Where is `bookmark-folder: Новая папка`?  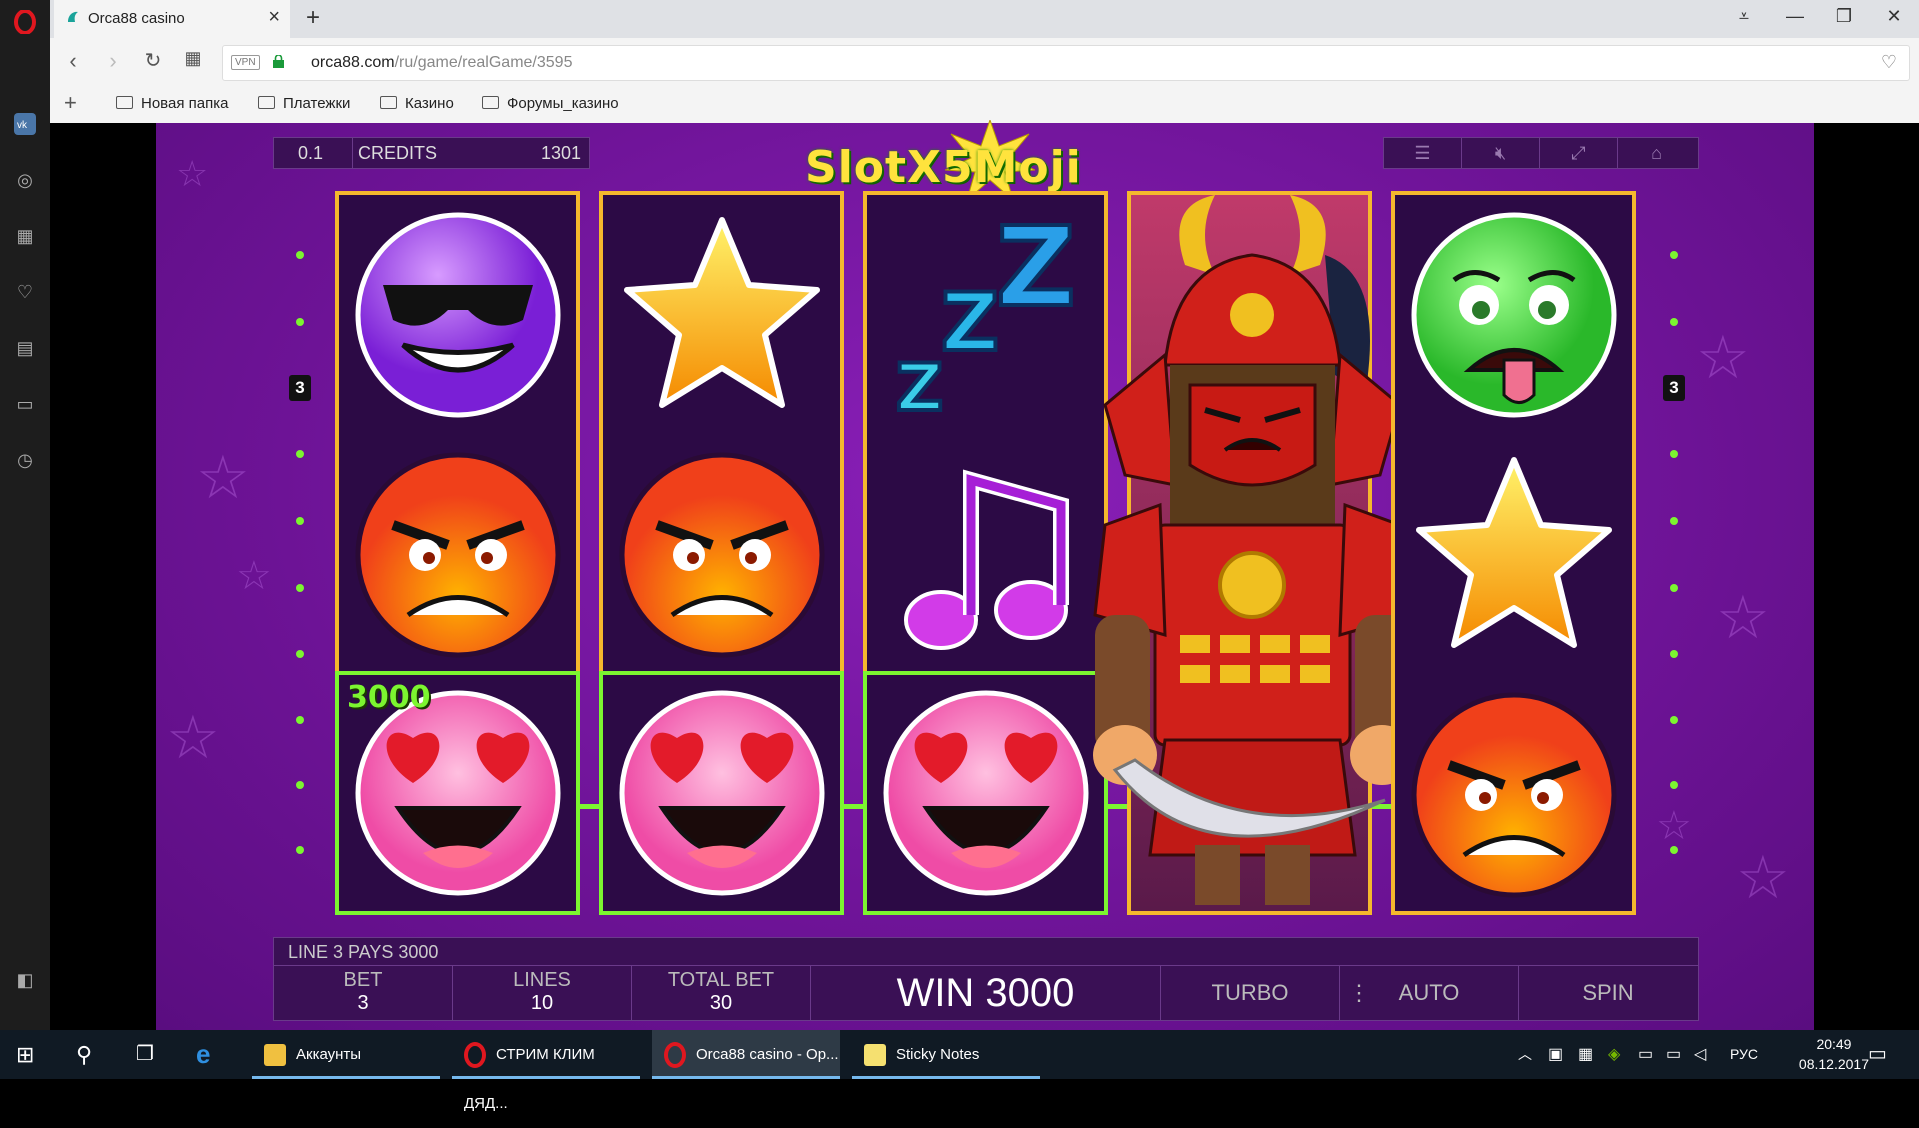 bookmark-folder: Новая папка is located at coordinates (172, 103).